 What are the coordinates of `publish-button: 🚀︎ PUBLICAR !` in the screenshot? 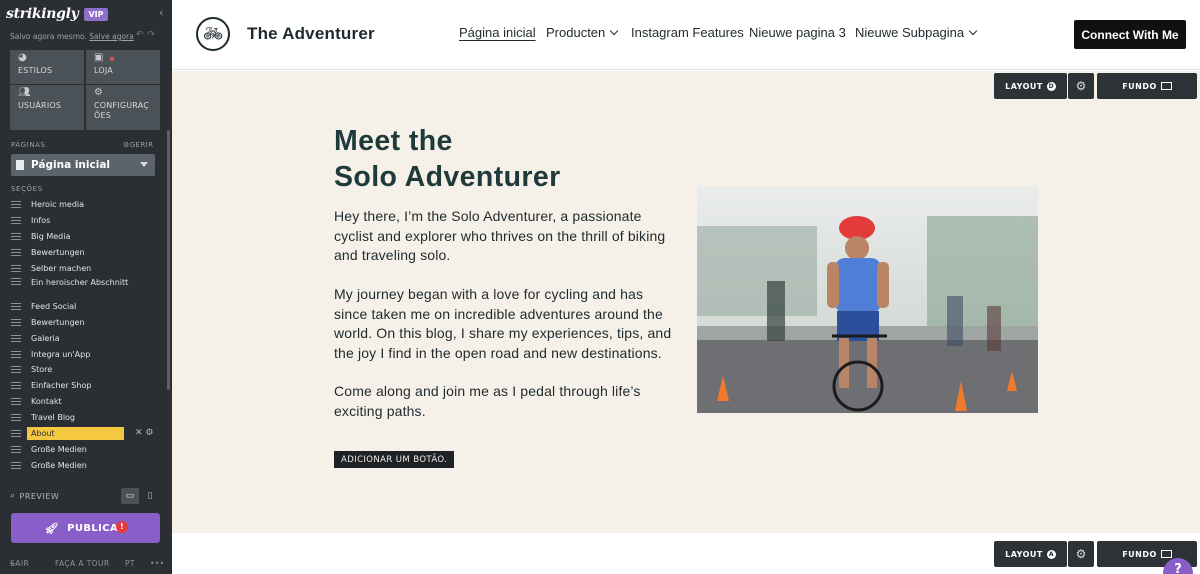 It's located at (85, 528).